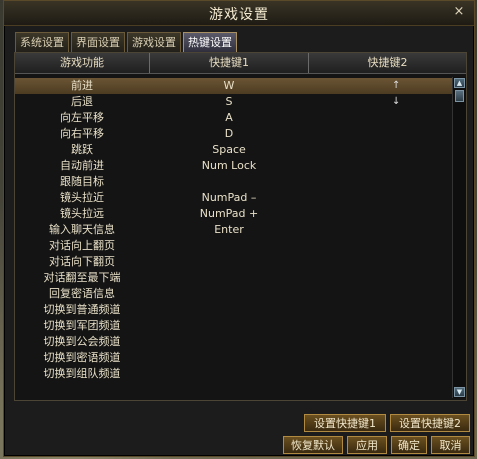 This screenshot has height=459, width=477. Describe the element at coordinates (229, 85) in the screenshot. I see `hotkey1-cell: W` at that location.